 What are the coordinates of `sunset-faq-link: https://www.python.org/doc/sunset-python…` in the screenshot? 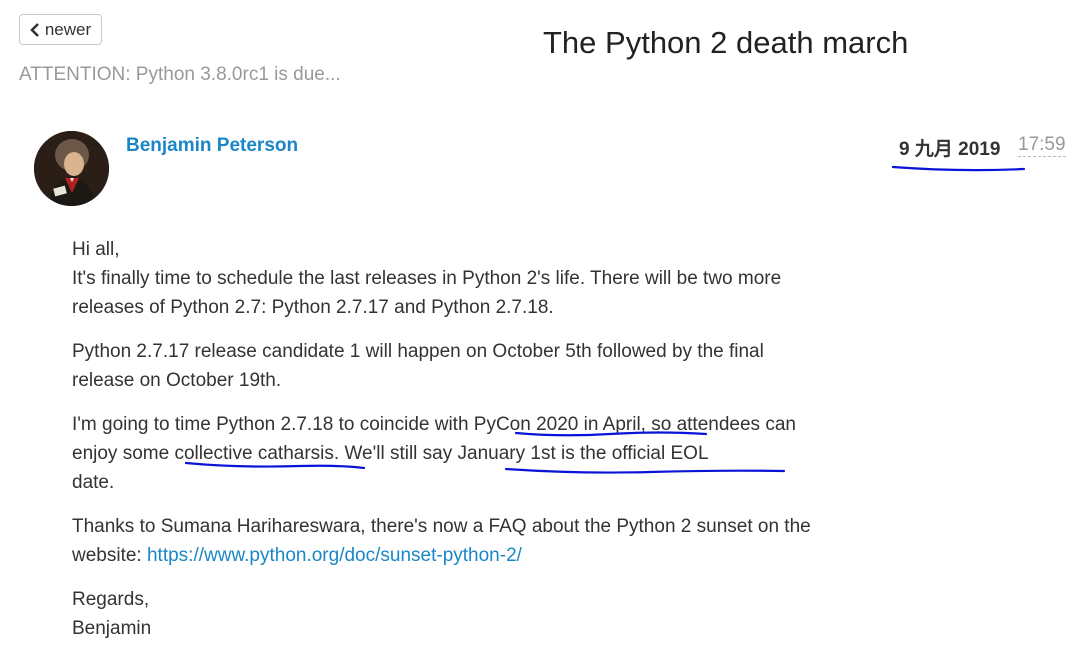 It's located at (334, 555).